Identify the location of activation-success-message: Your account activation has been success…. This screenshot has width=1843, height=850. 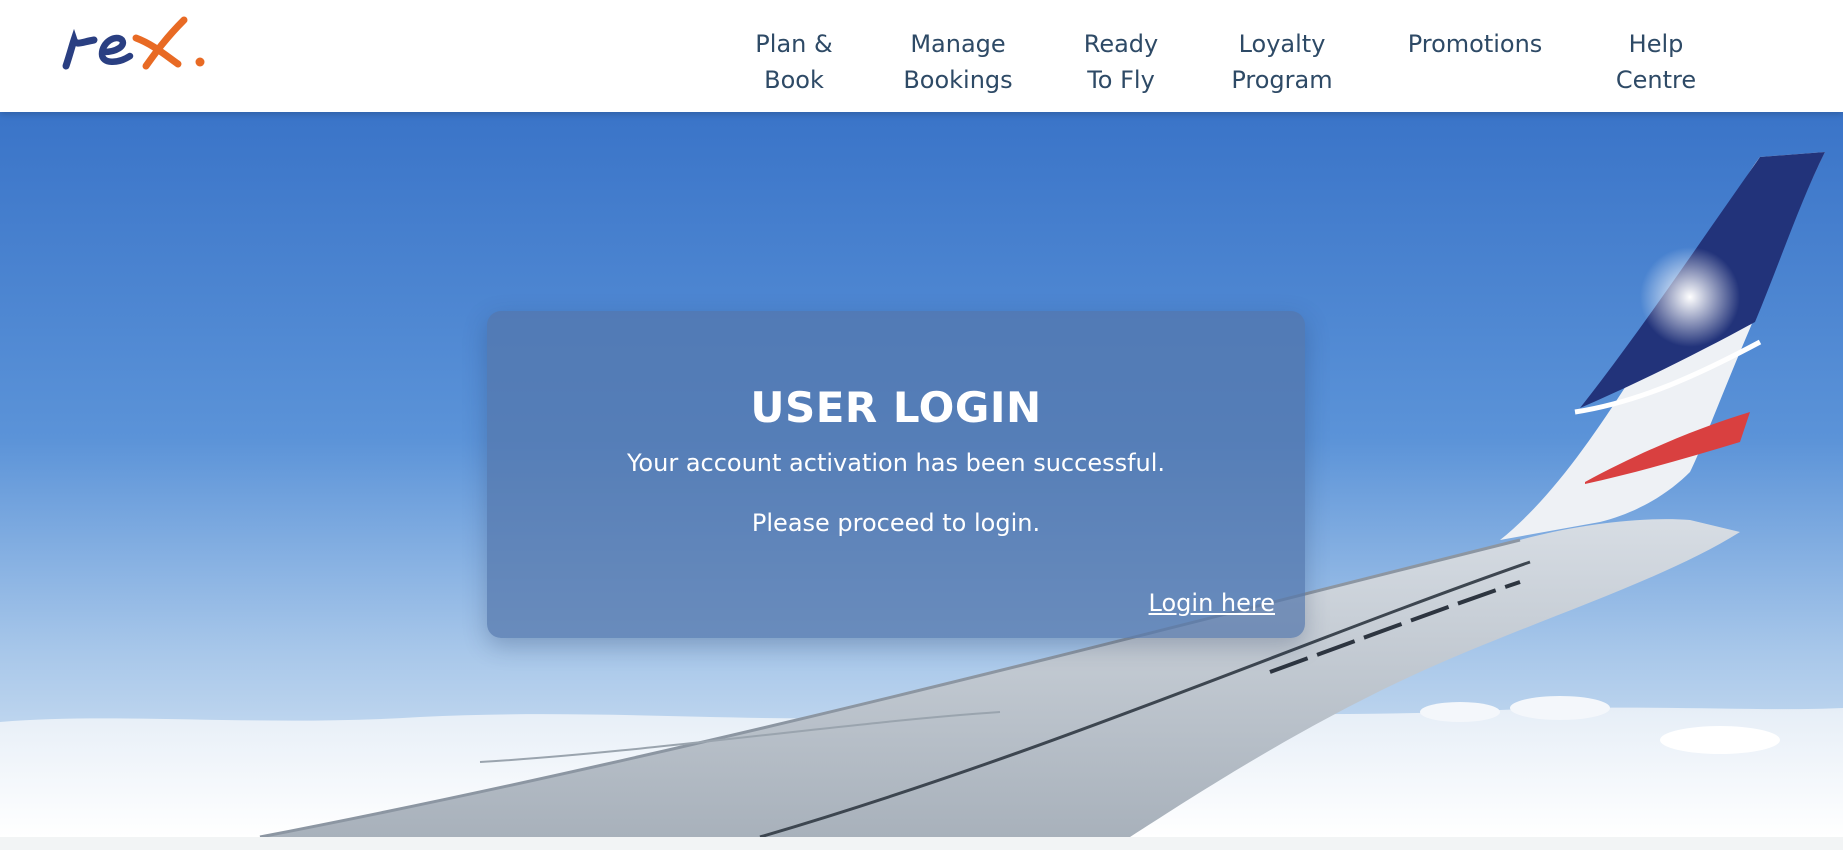
(896, 463).